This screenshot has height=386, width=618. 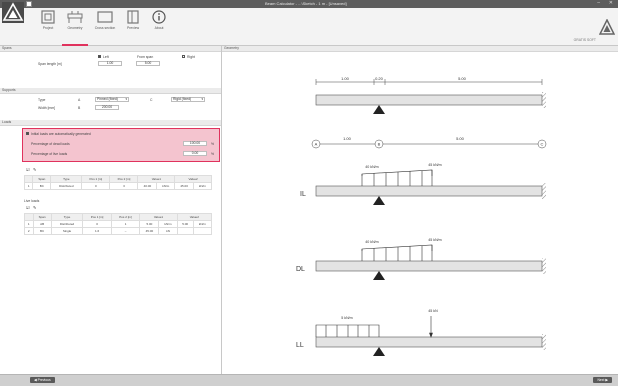 I want to click on status-bar: ◀ Previous Next ▶, so click(x=309, y=380).